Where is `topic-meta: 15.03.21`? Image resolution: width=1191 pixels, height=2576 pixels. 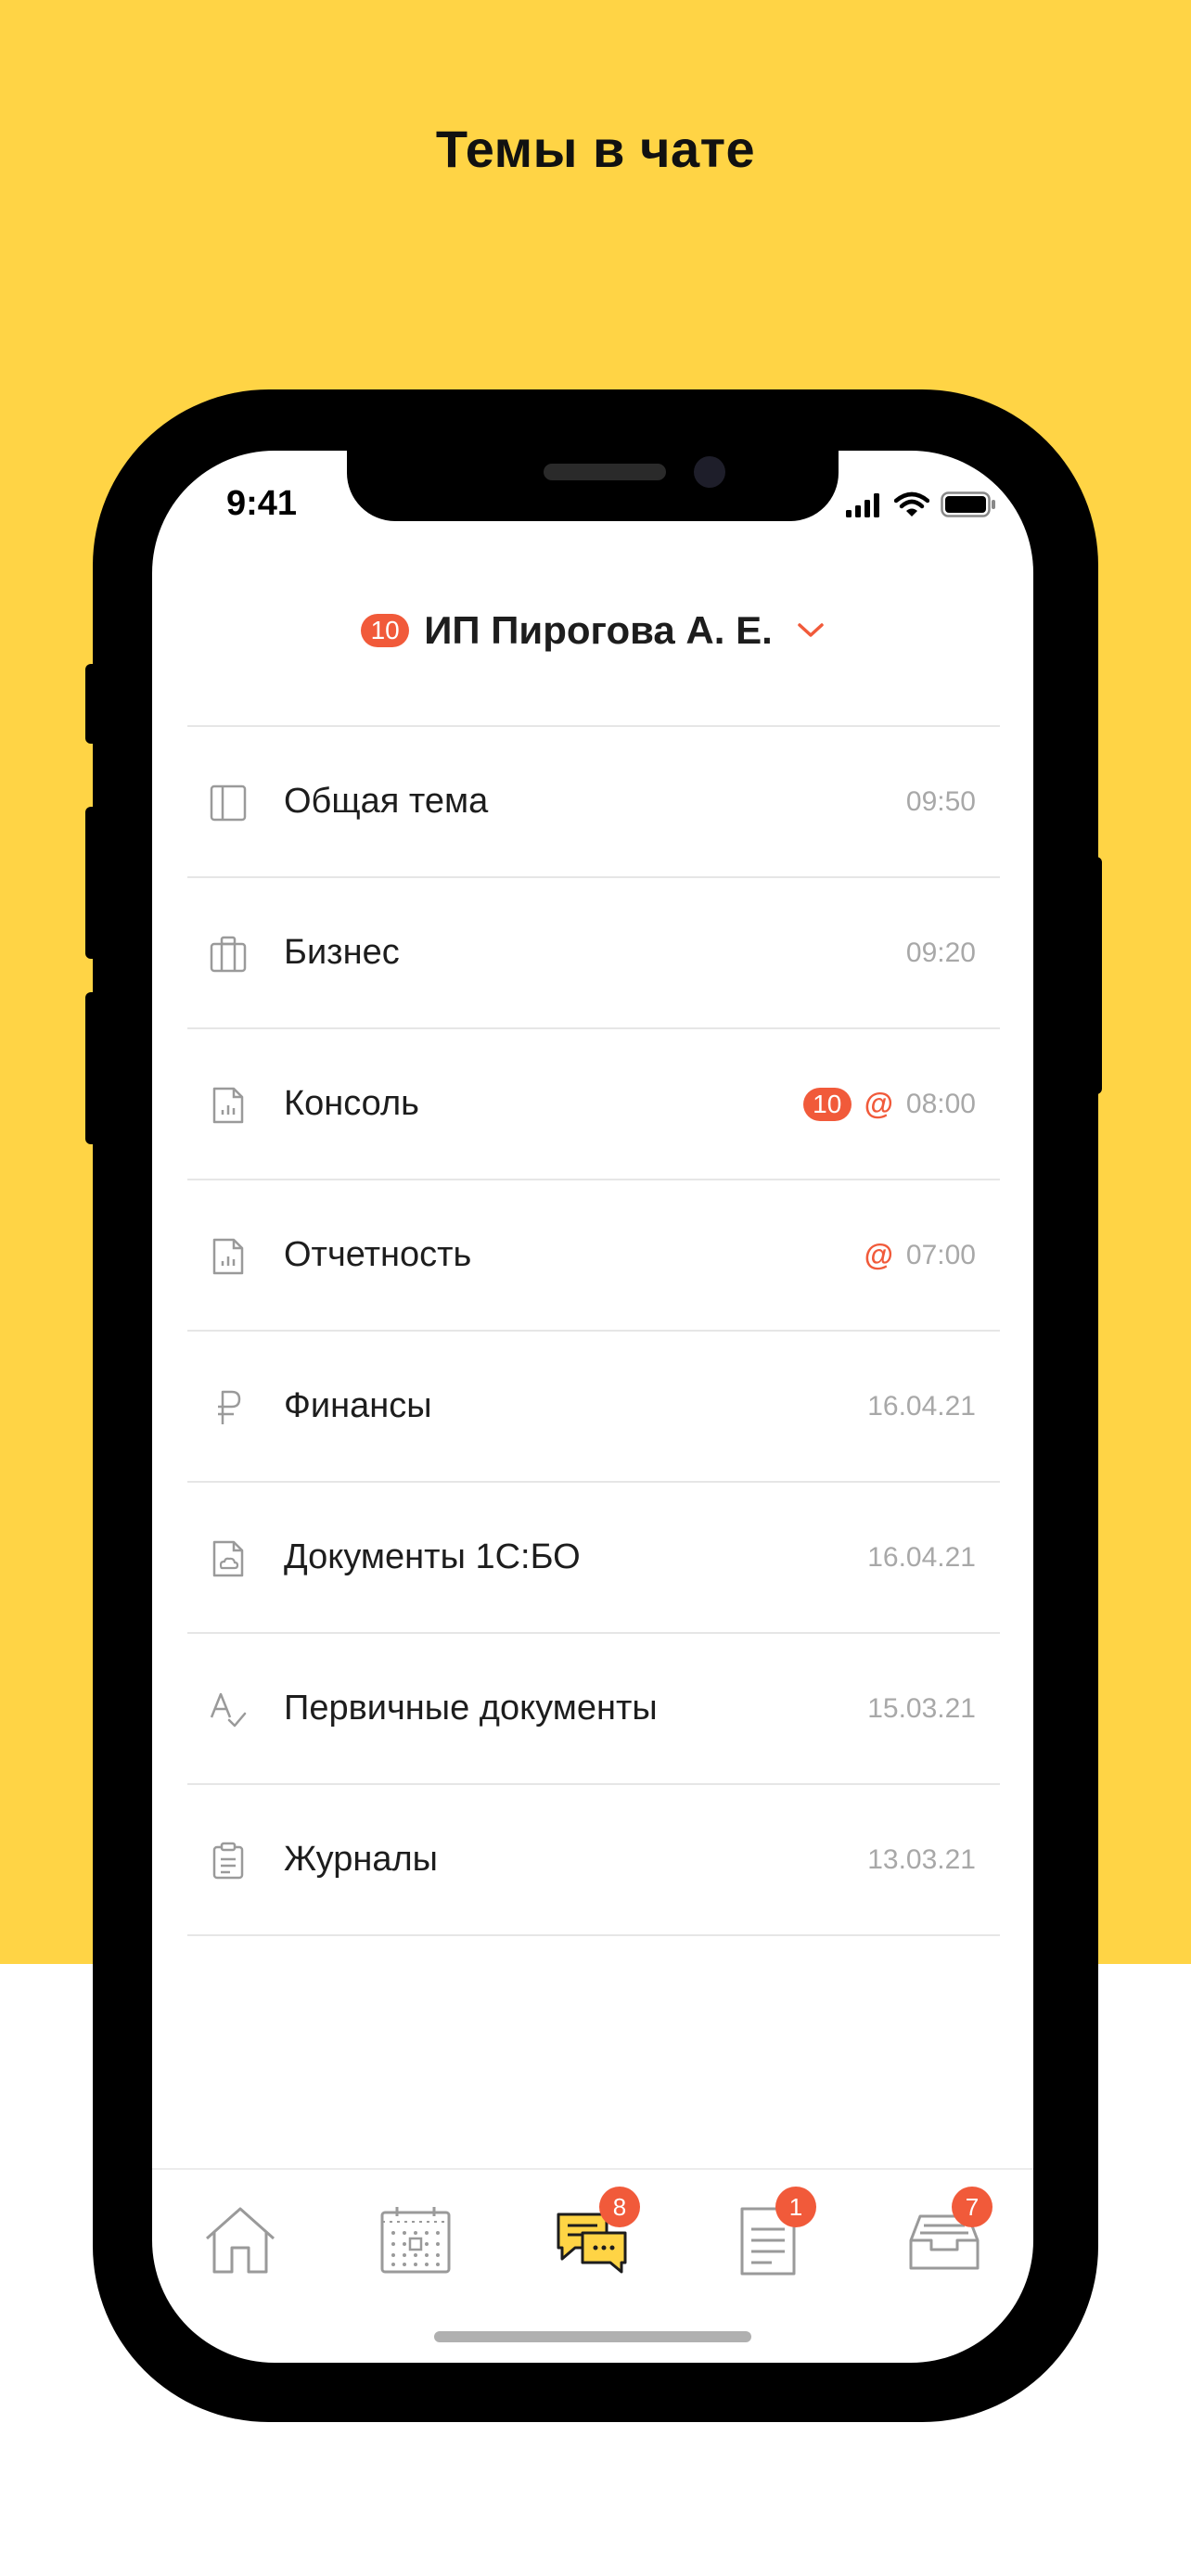
topic-meta: 15.03.21 is located at coordinates (921, 1709).